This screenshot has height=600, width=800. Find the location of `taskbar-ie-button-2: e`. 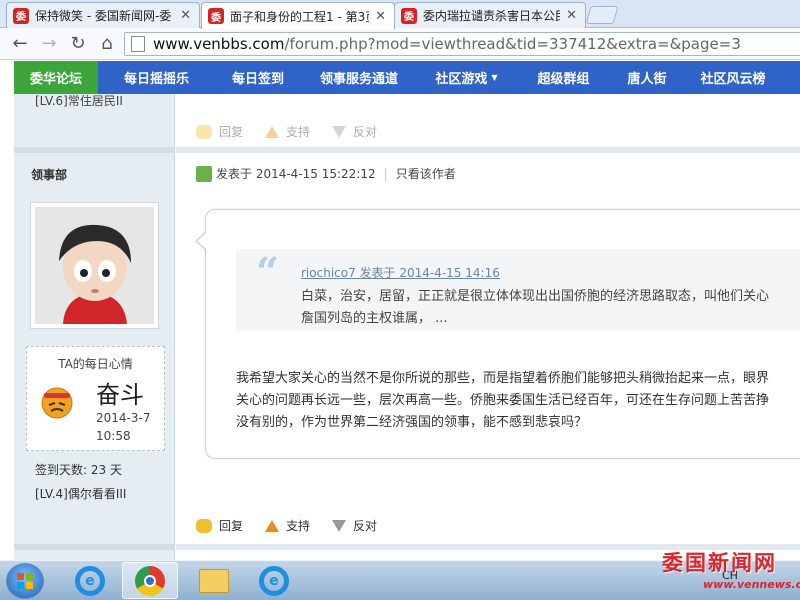

taskbar-ie-button-2: e is located at coordinates (274, 580).